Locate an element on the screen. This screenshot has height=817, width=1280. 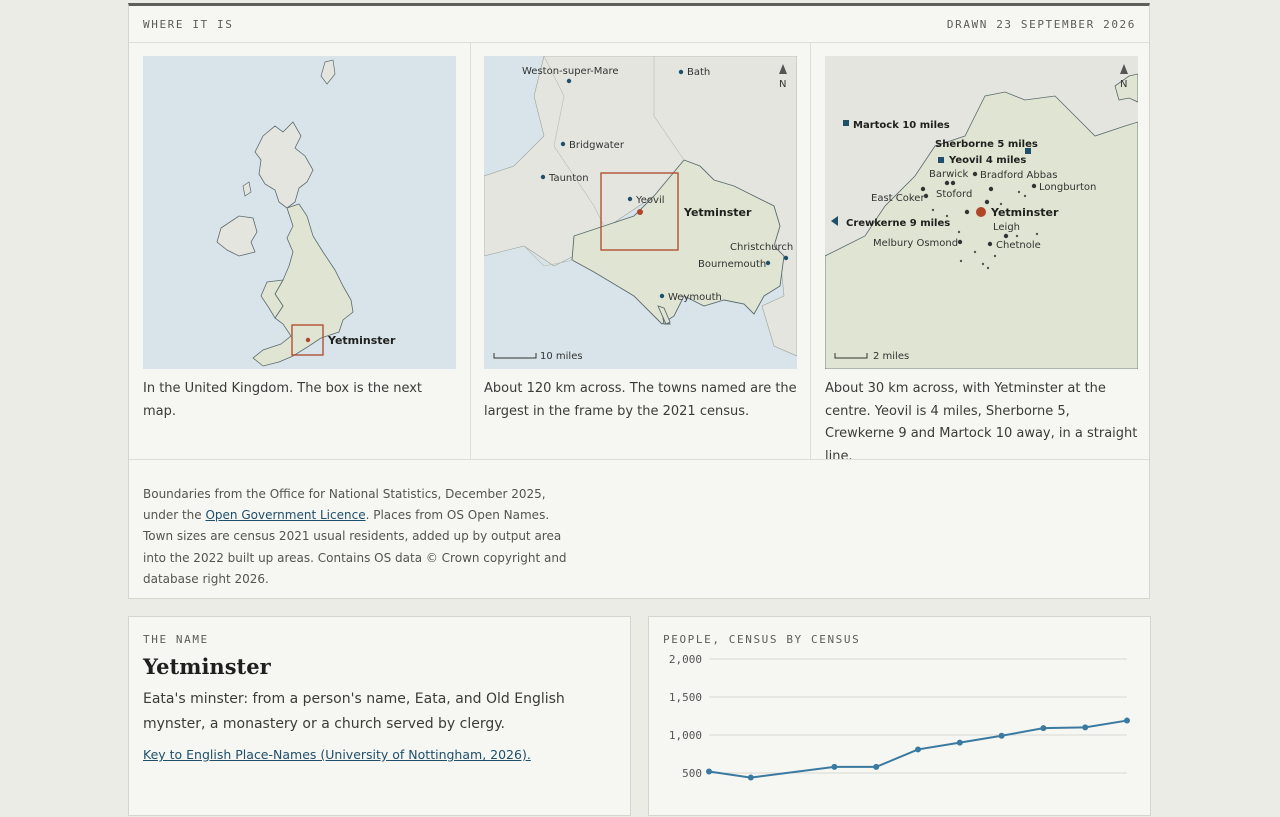
label-longburton: Longburton is located at coordinates (1067, 187).